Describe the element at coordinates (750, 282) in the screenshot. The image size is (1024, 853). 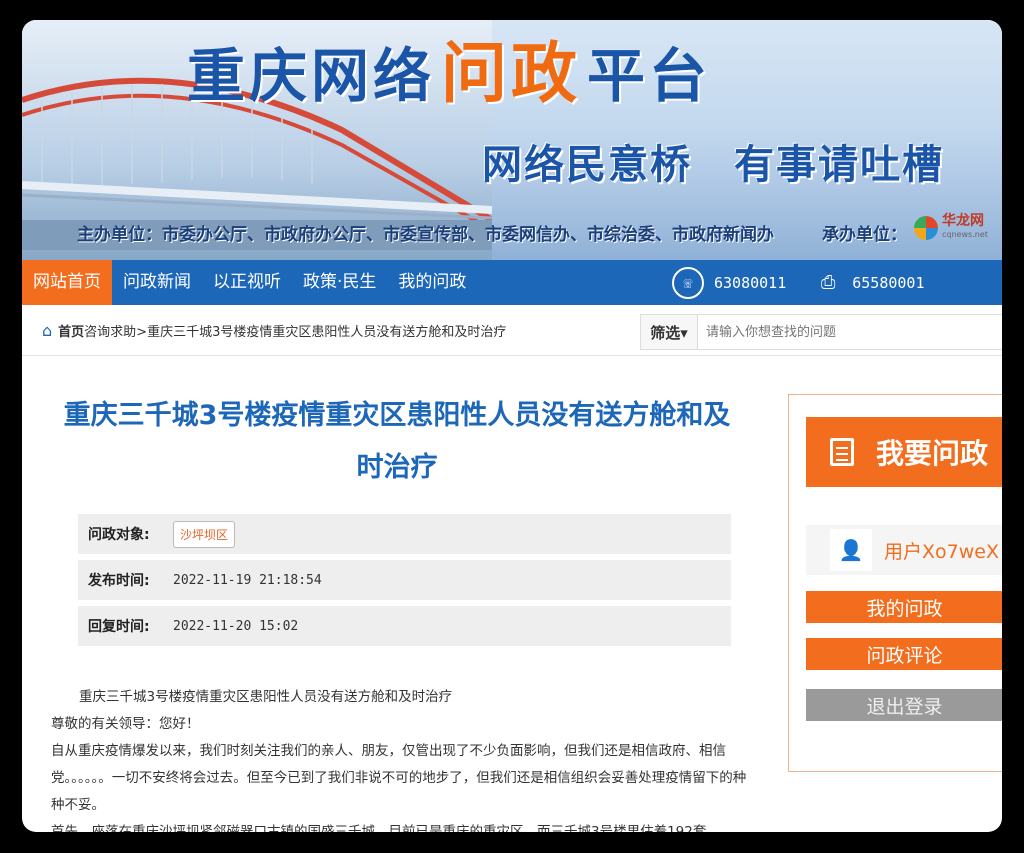
I see `phone-number: 63080011` at that location.